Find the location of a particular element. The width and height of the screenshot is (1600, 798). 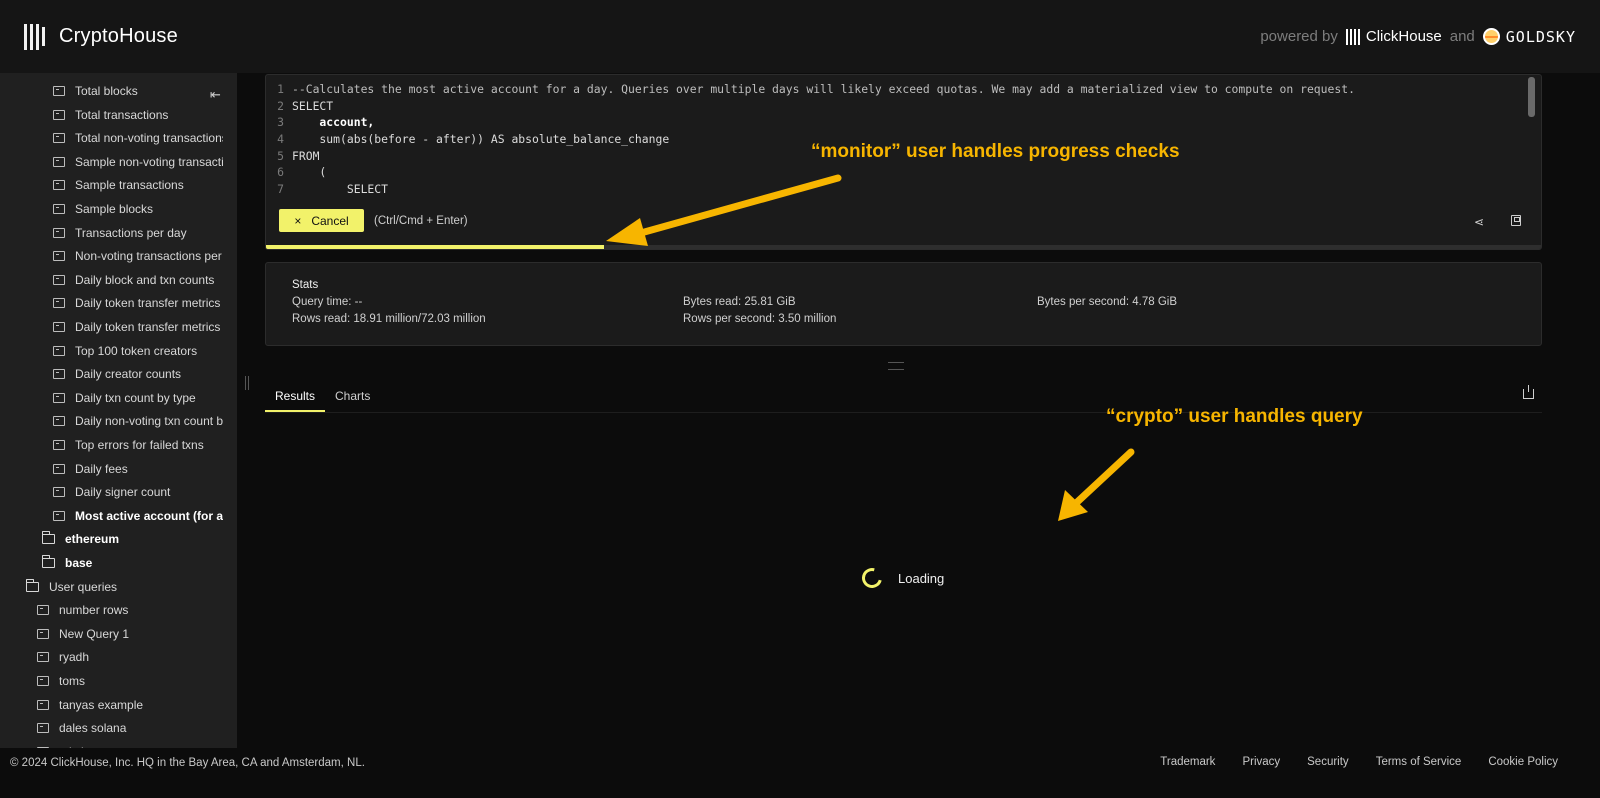

footer-link-security: Security is located at coordinates (1328, 762).